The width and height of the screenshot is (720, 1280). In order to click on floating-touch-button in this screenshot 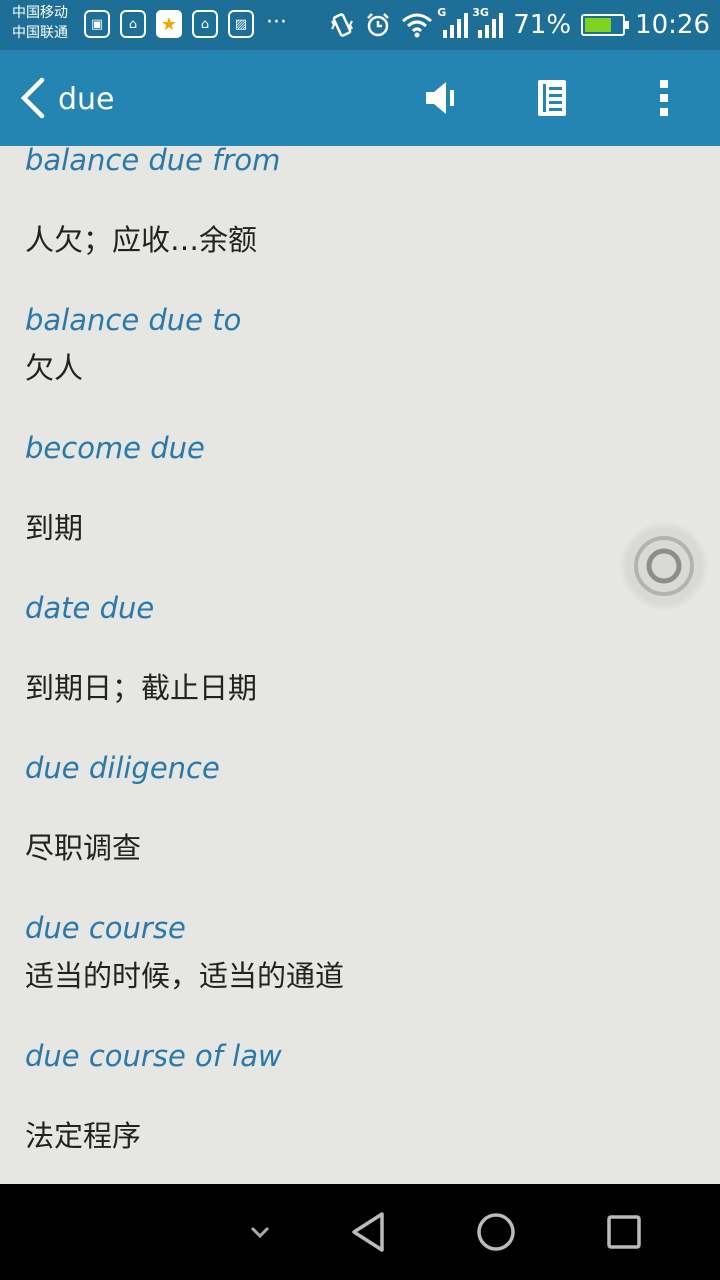, I will do `click(664, 566)`.